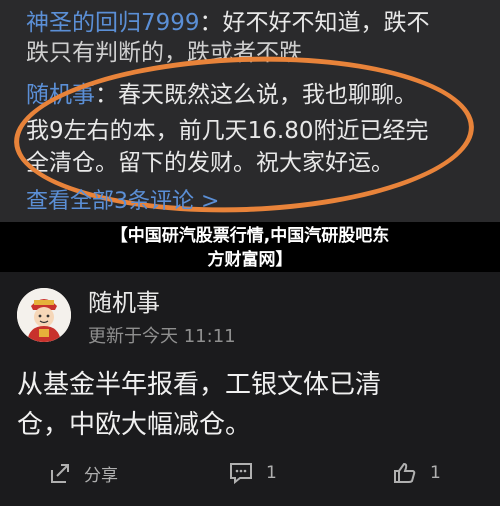 Image resolution: width=500 pixels, height=506 pixels. Describe the element at coordinates (250, 260) in the screenshot. I see `banner-line-2: 方财富网】` at that location.